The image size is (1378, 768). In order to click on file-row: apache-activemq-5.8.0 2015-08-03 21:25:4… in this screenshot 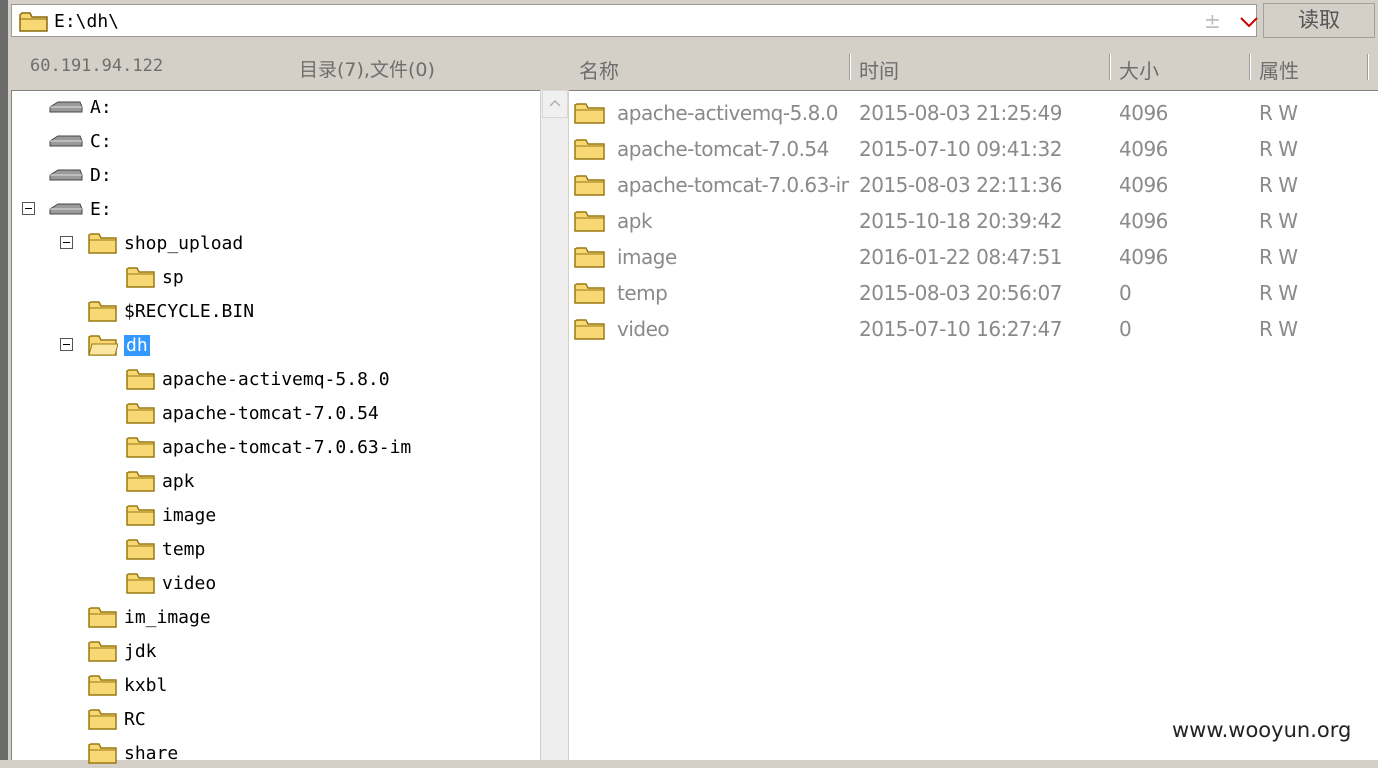, I will do `click(973, 111)`.